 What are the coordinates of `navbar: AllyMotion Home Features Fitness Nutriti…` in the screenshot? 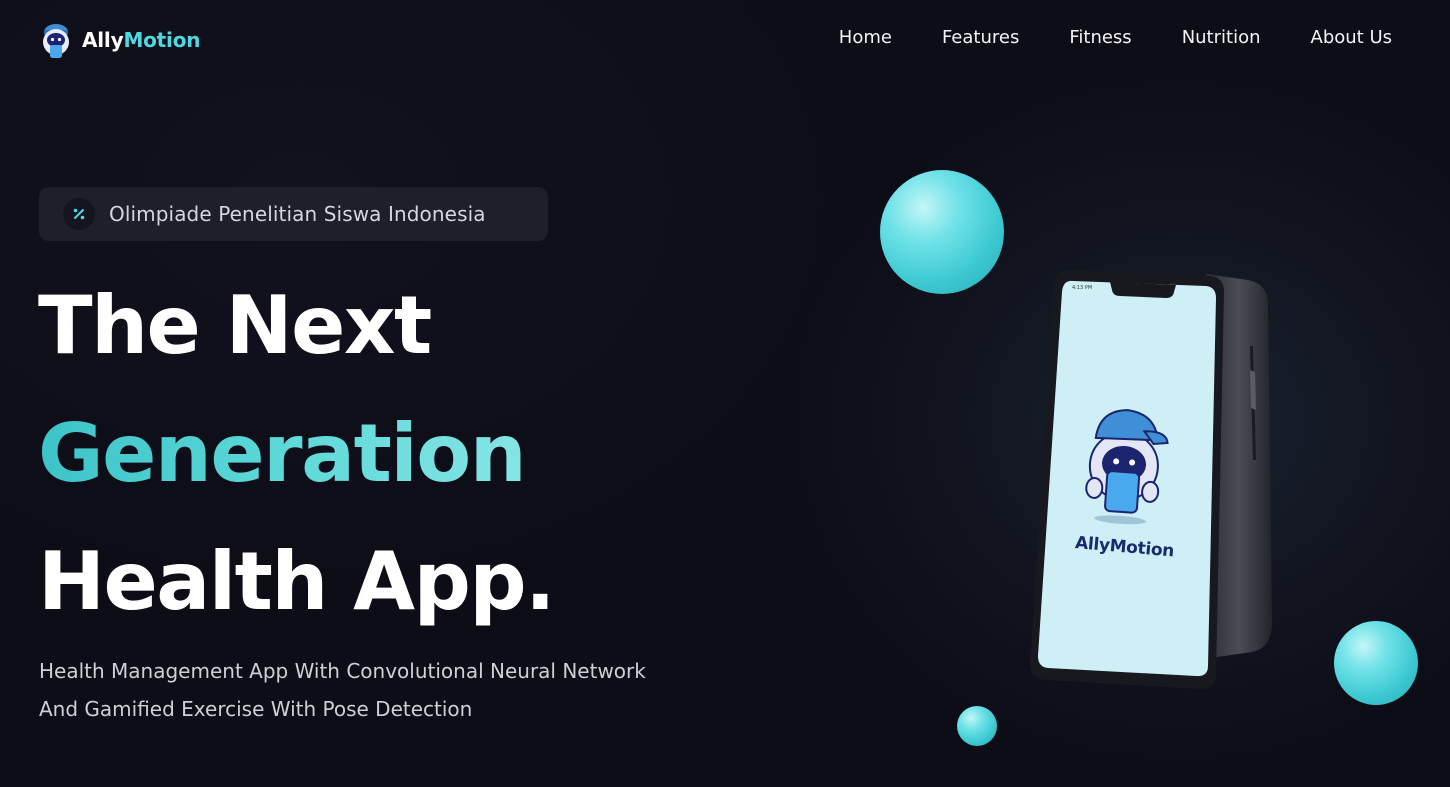 It's located at (725, 40).